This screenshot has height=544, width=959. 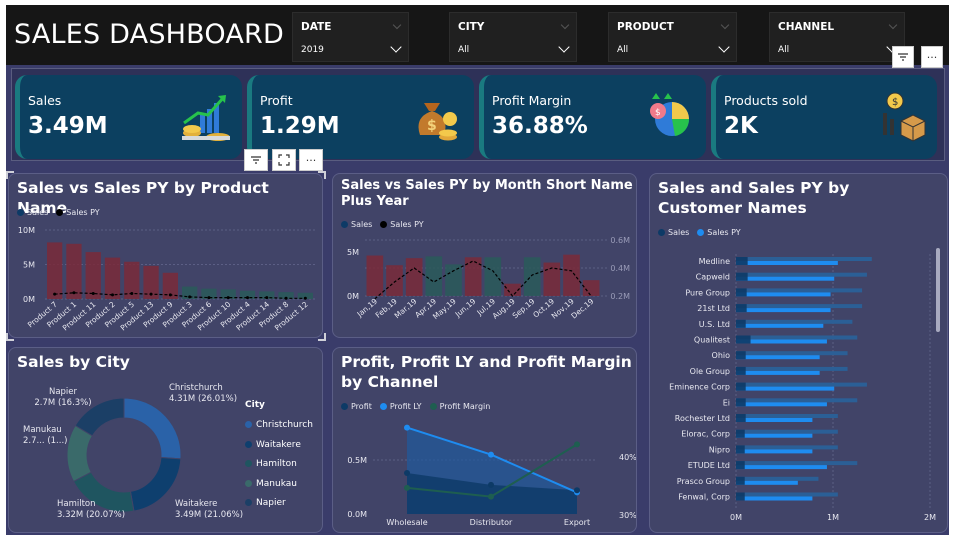 I want to click on legend-item: Napier, so click(x=279, y=504).